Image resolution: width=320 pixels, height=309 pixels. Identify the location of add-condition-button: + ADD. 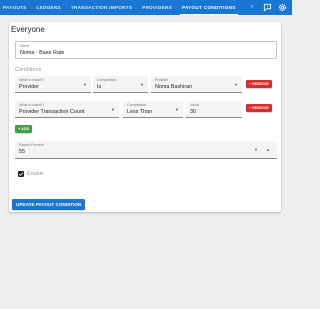
(24, 129).